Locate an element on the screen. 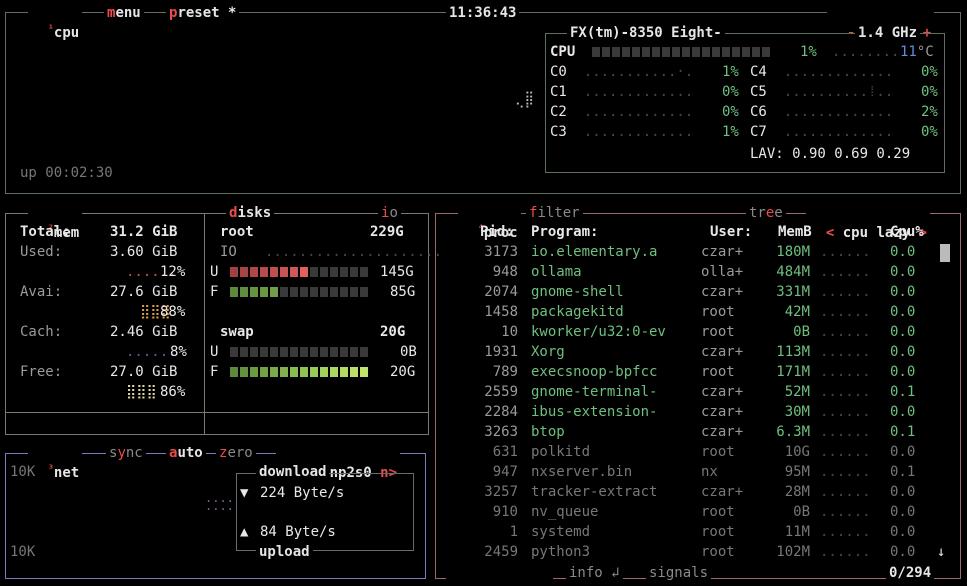 The height and width of the screenshot is (586, 967). core-percent: 2% is located at coordinates (929, 112).